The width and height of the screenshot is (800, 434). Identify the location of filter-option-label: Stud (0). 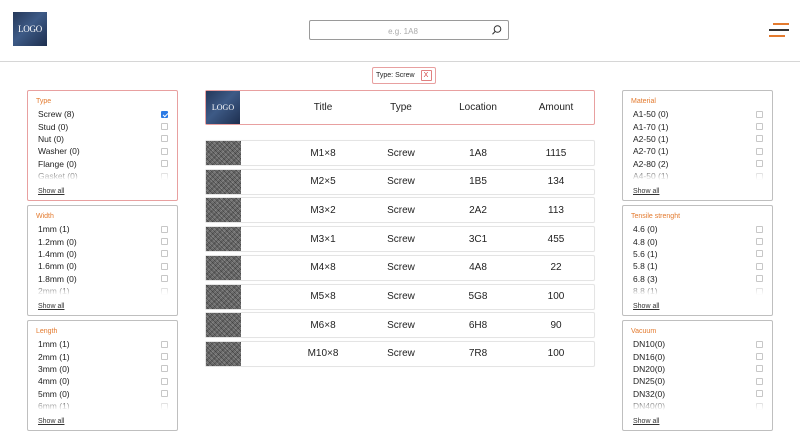
(53, 126).